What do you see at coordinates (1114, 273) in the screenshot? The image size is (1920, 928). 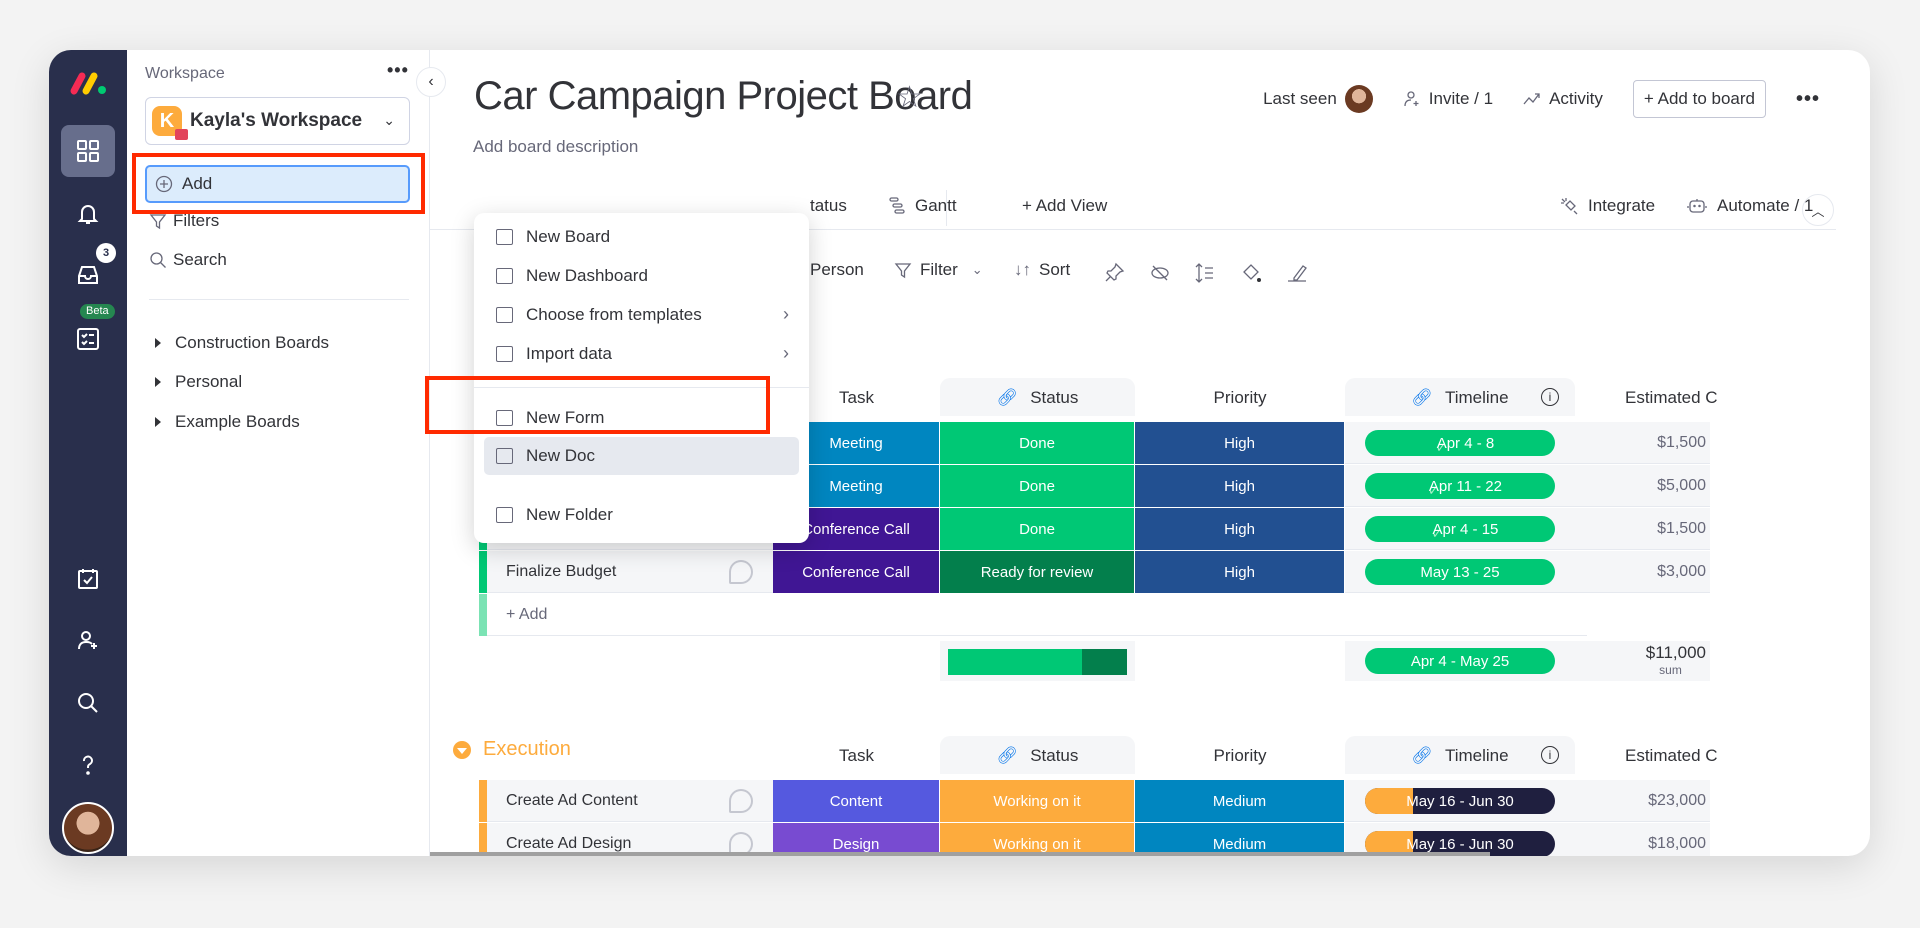 I see `pin-icon` at bounding box center [1114, 273].